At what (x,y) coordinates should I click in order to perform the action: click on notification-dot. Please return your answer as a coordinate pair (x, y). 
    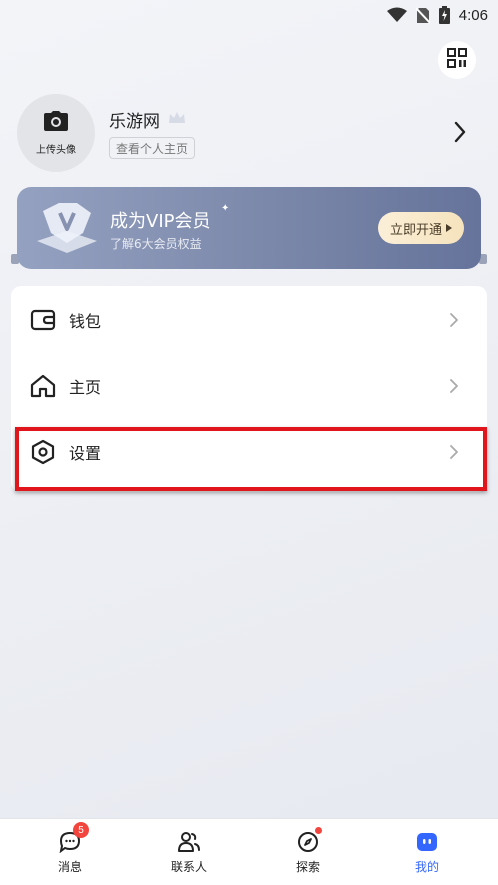
    Looking at the image, I should click on (318, 830).